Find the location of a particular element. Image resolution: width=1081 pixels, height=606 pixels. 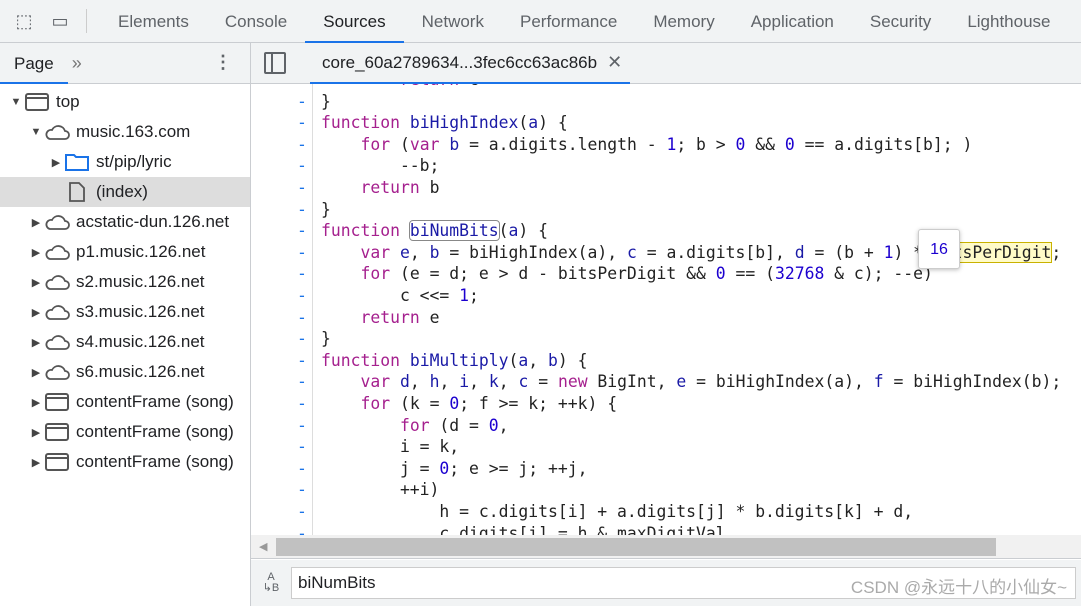

tab-lighthouse: Lighthouse is located at coordinates (1008, 21).